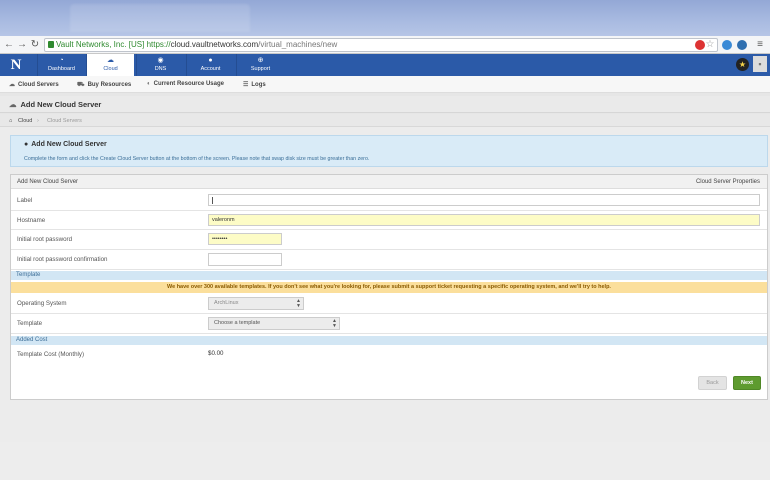 Image resolution: width=770 pixels, height=480 pixels. I want to click on extension-icon, so click(742, 45).